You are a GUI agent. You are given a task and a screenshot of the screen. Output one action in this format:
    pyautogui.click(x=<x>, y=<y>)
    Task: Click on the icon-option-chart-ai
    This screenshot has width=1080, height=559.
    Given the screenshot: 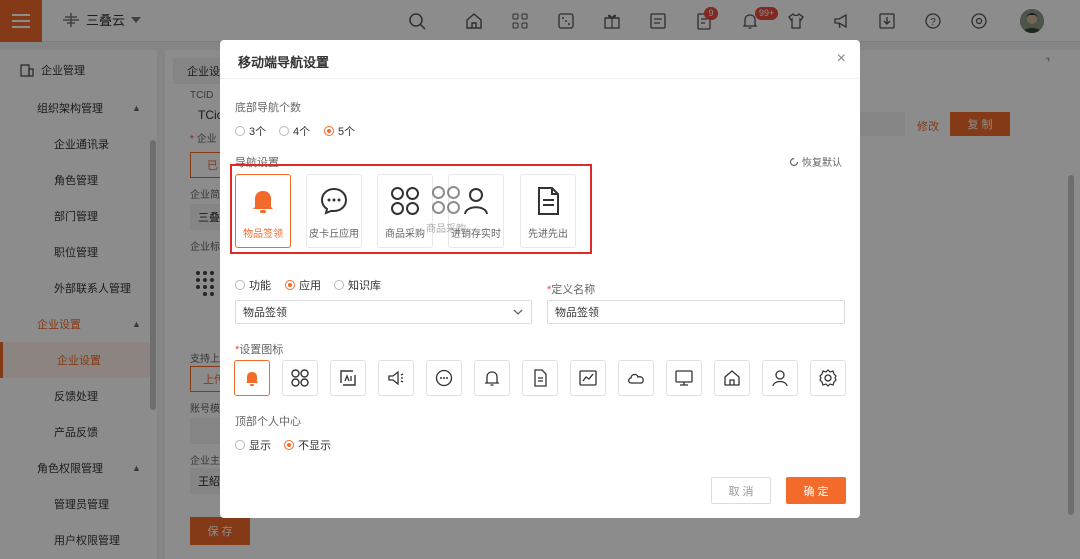 What is the action you would take?
    pyautogui.click(x=348, y=378)
    